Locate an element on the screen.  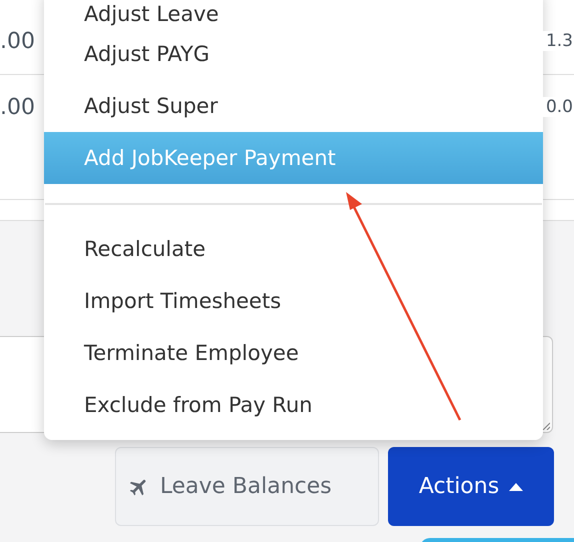
menu-item: Terminate Employee is located at coordinates (293, 353).